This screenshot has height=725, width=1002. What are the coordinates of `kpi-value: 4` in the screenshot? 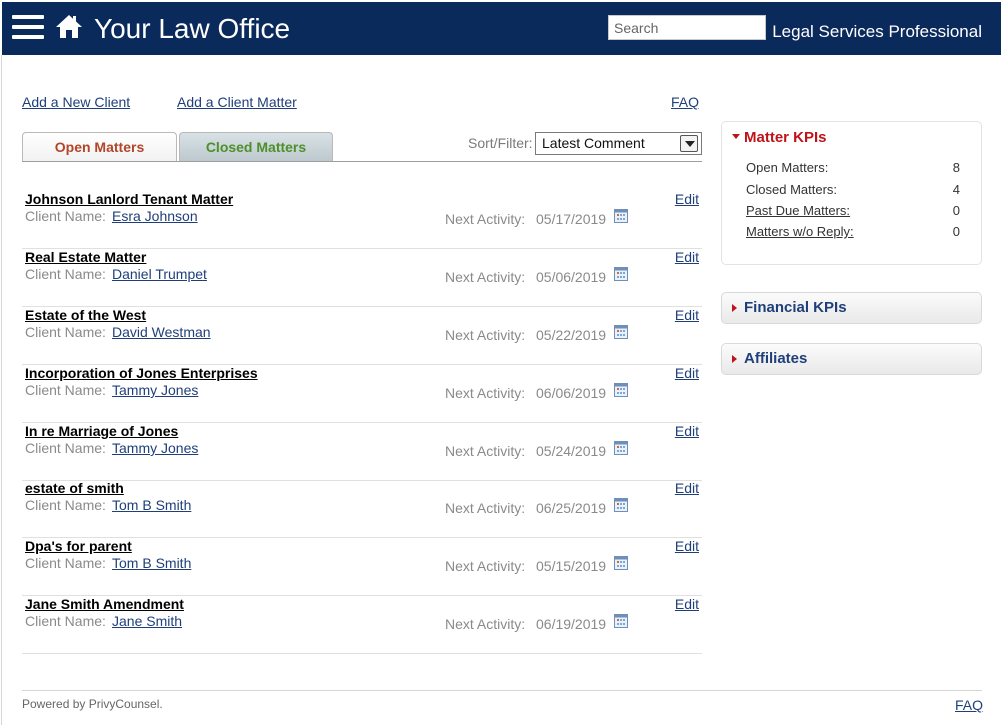 It's located at (956, 189).